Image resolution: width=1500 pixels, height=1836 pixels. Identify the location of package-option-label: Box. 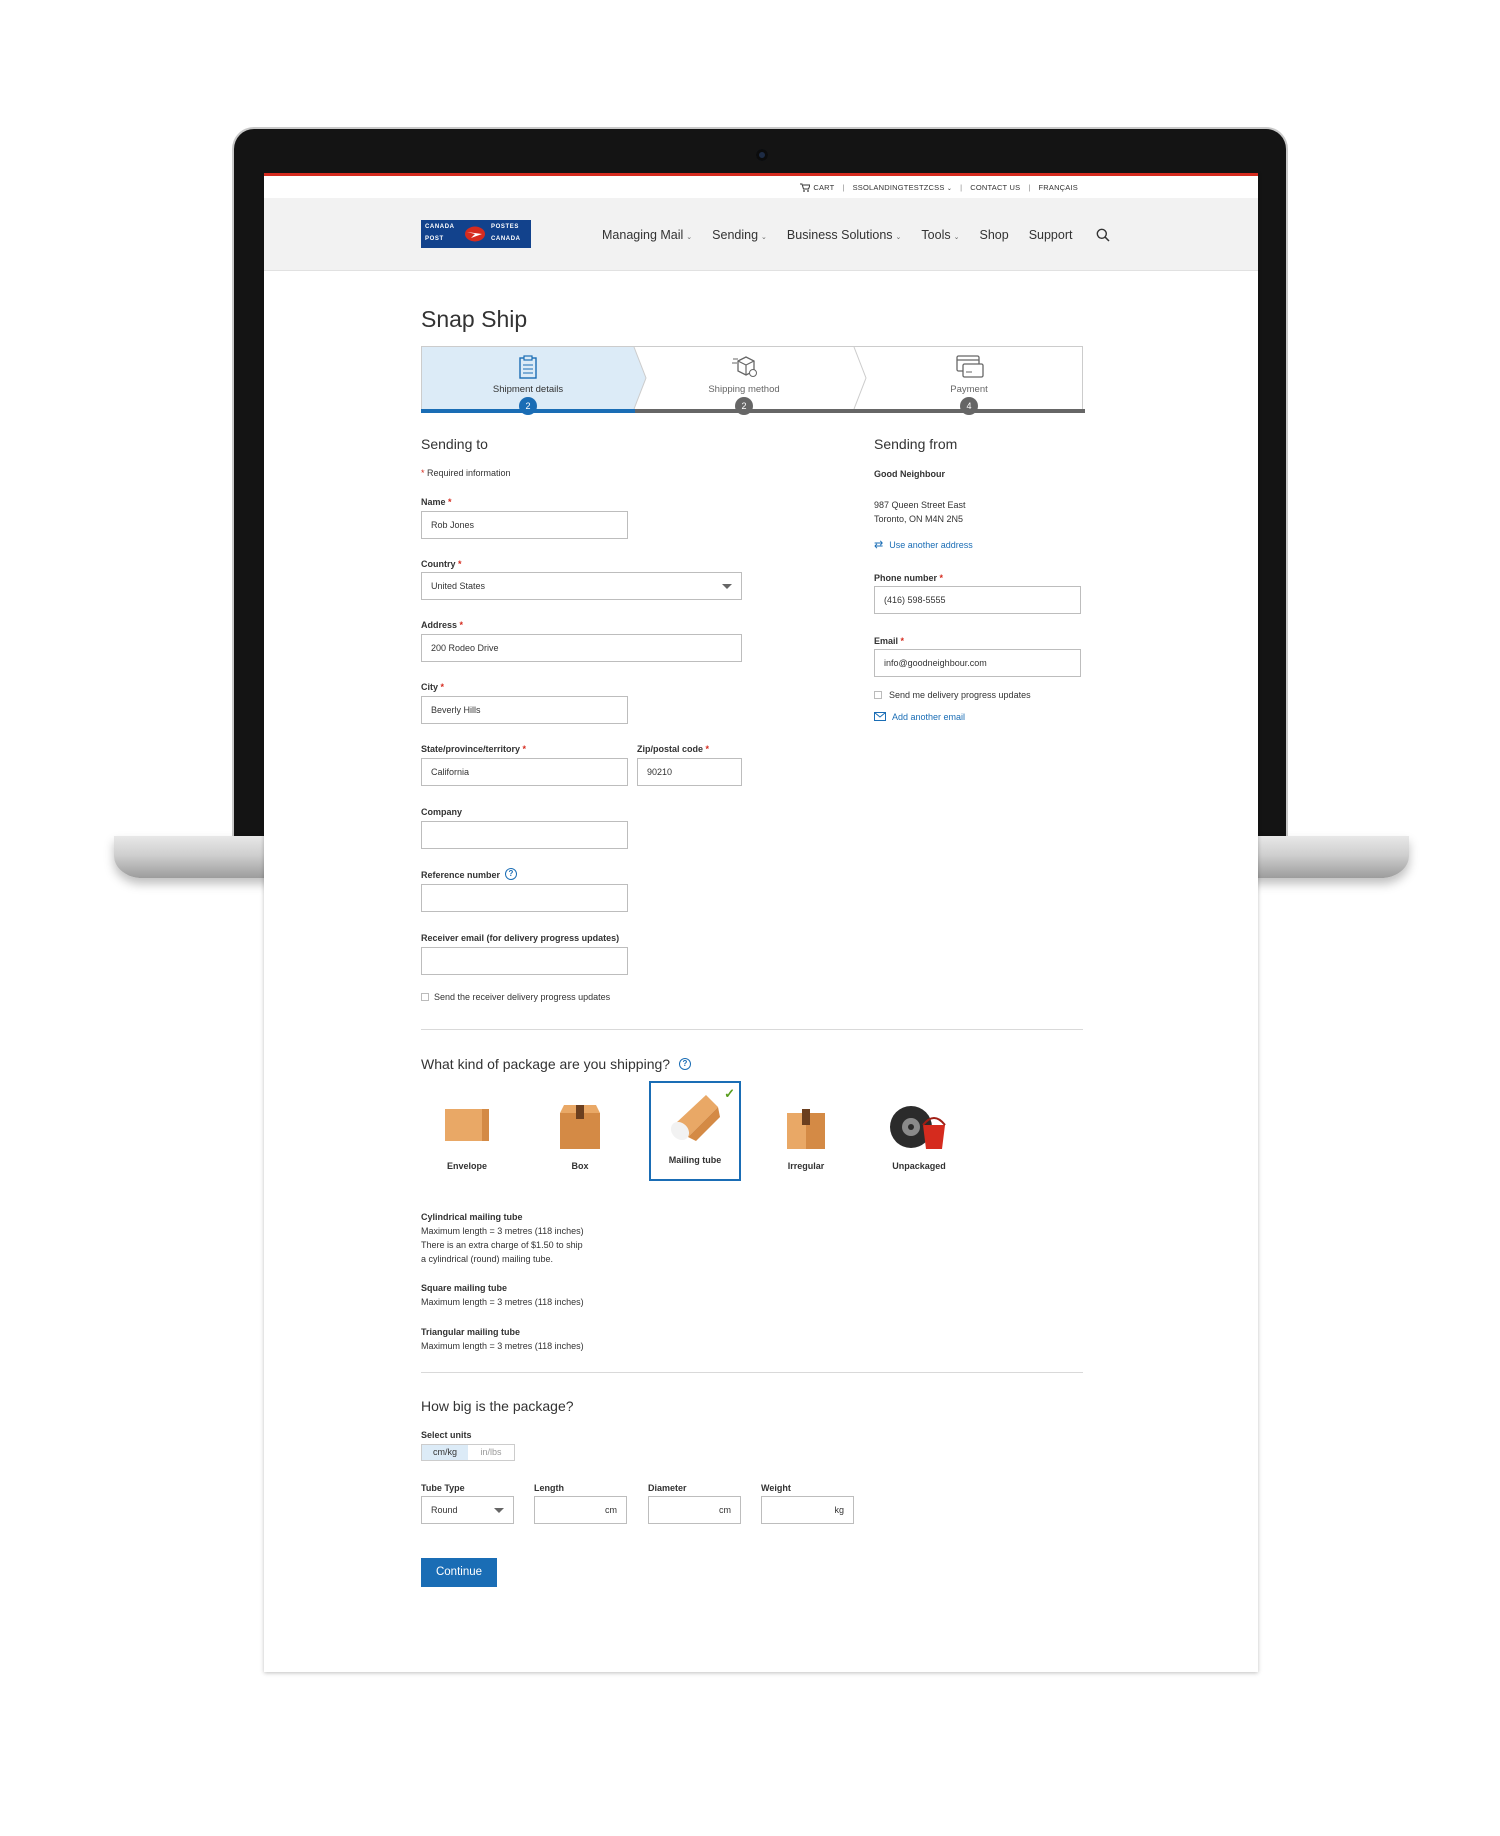
(580, 1166).